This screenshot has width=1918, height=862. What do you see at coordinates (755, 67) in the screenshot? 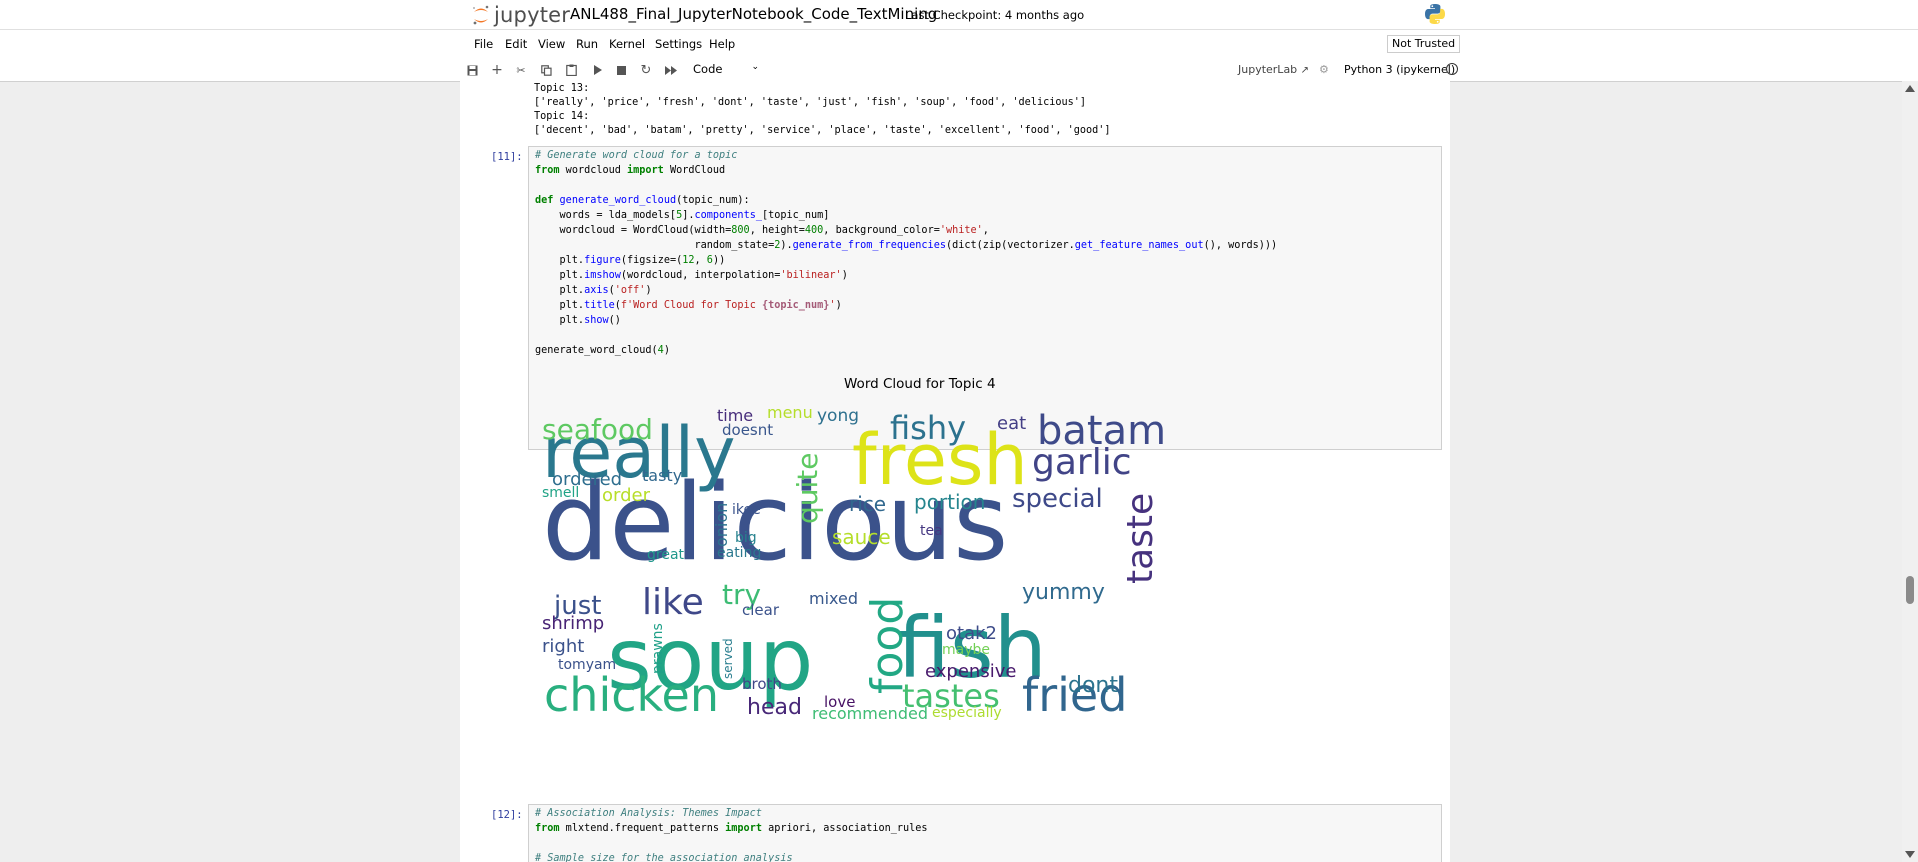
I see `chevron-down-icon: ⌄` at bounding box center [755, 67].